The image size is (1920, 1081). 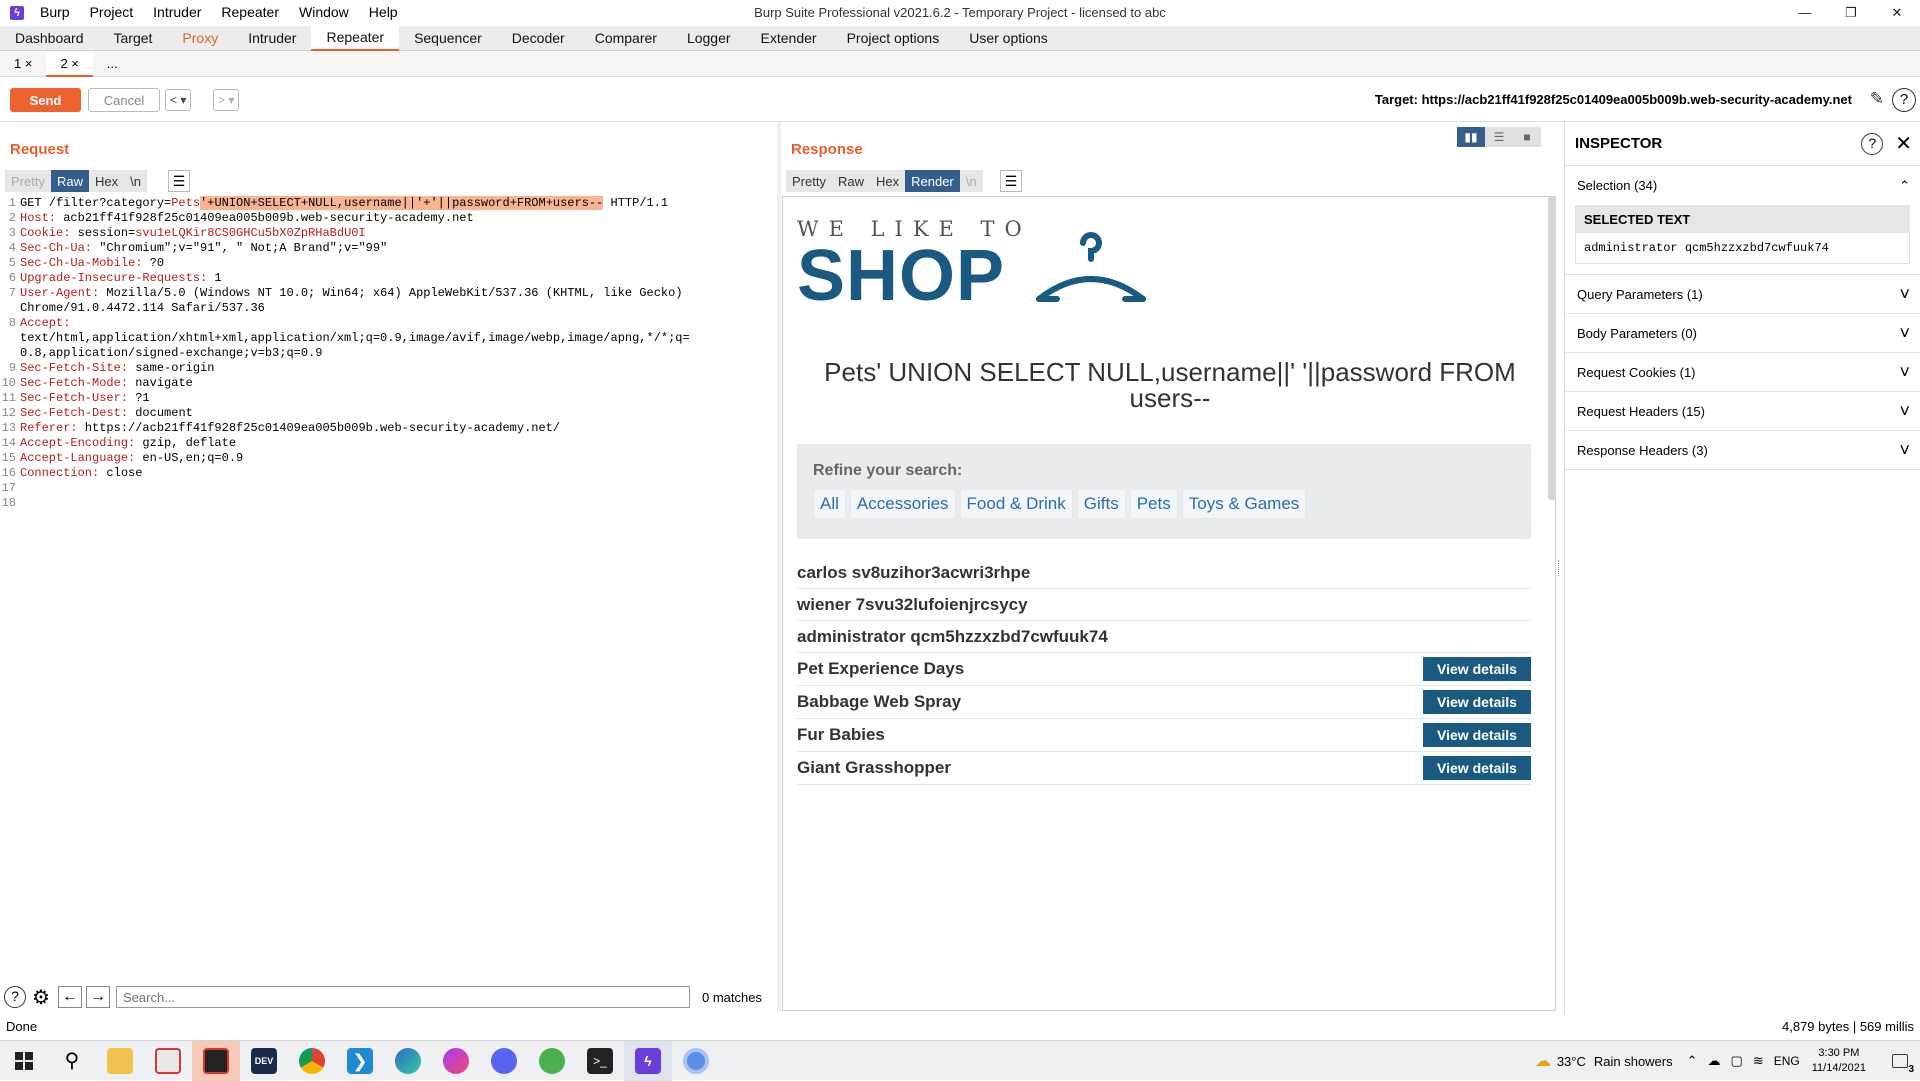 I want to click on messenger-icon, so click(x=456, y=1061).